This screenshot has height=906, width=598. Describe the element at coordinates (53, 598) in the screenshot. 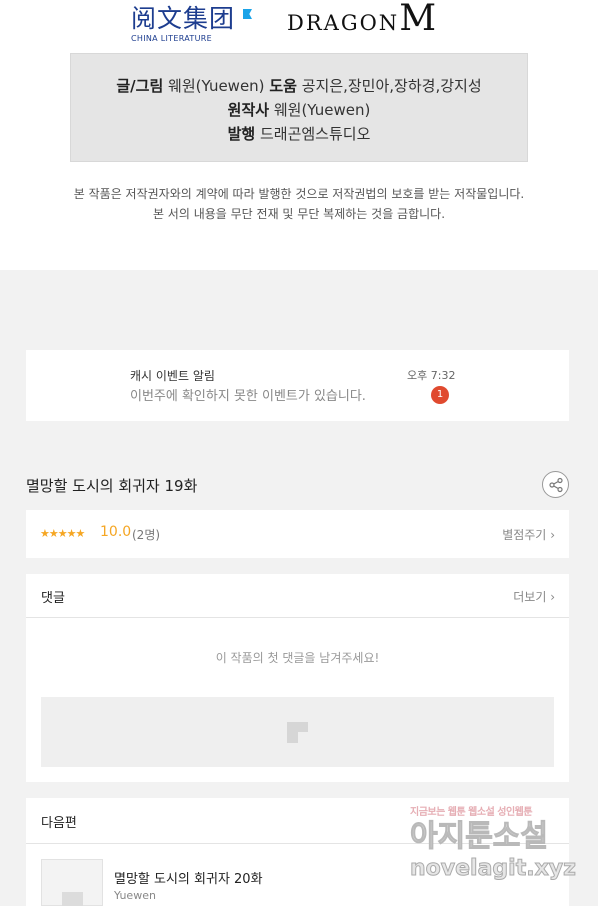

I see `comments-title: 댓글` at that location.